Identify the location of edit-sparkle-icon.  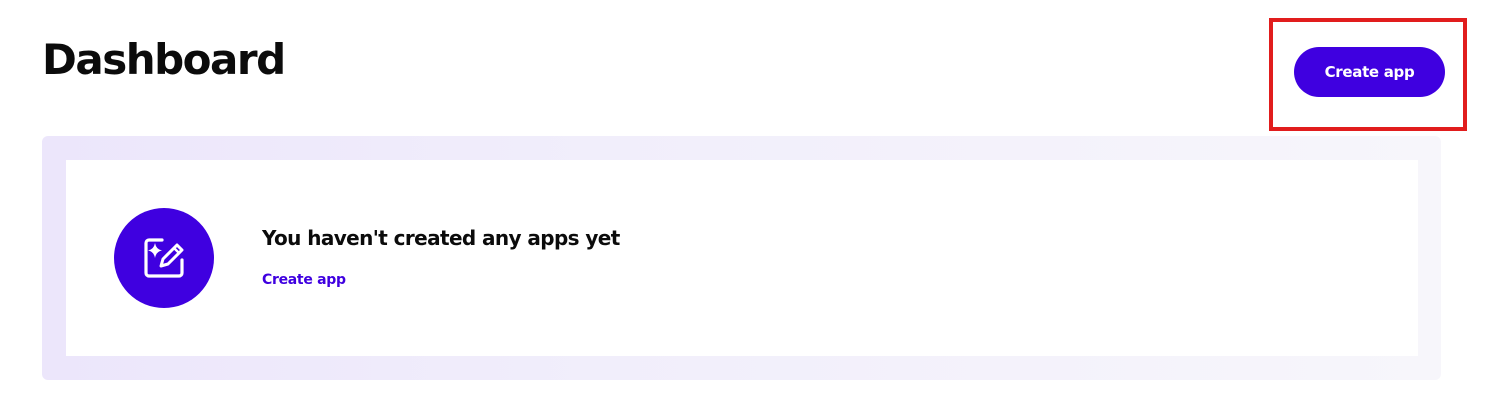
(164, 258).